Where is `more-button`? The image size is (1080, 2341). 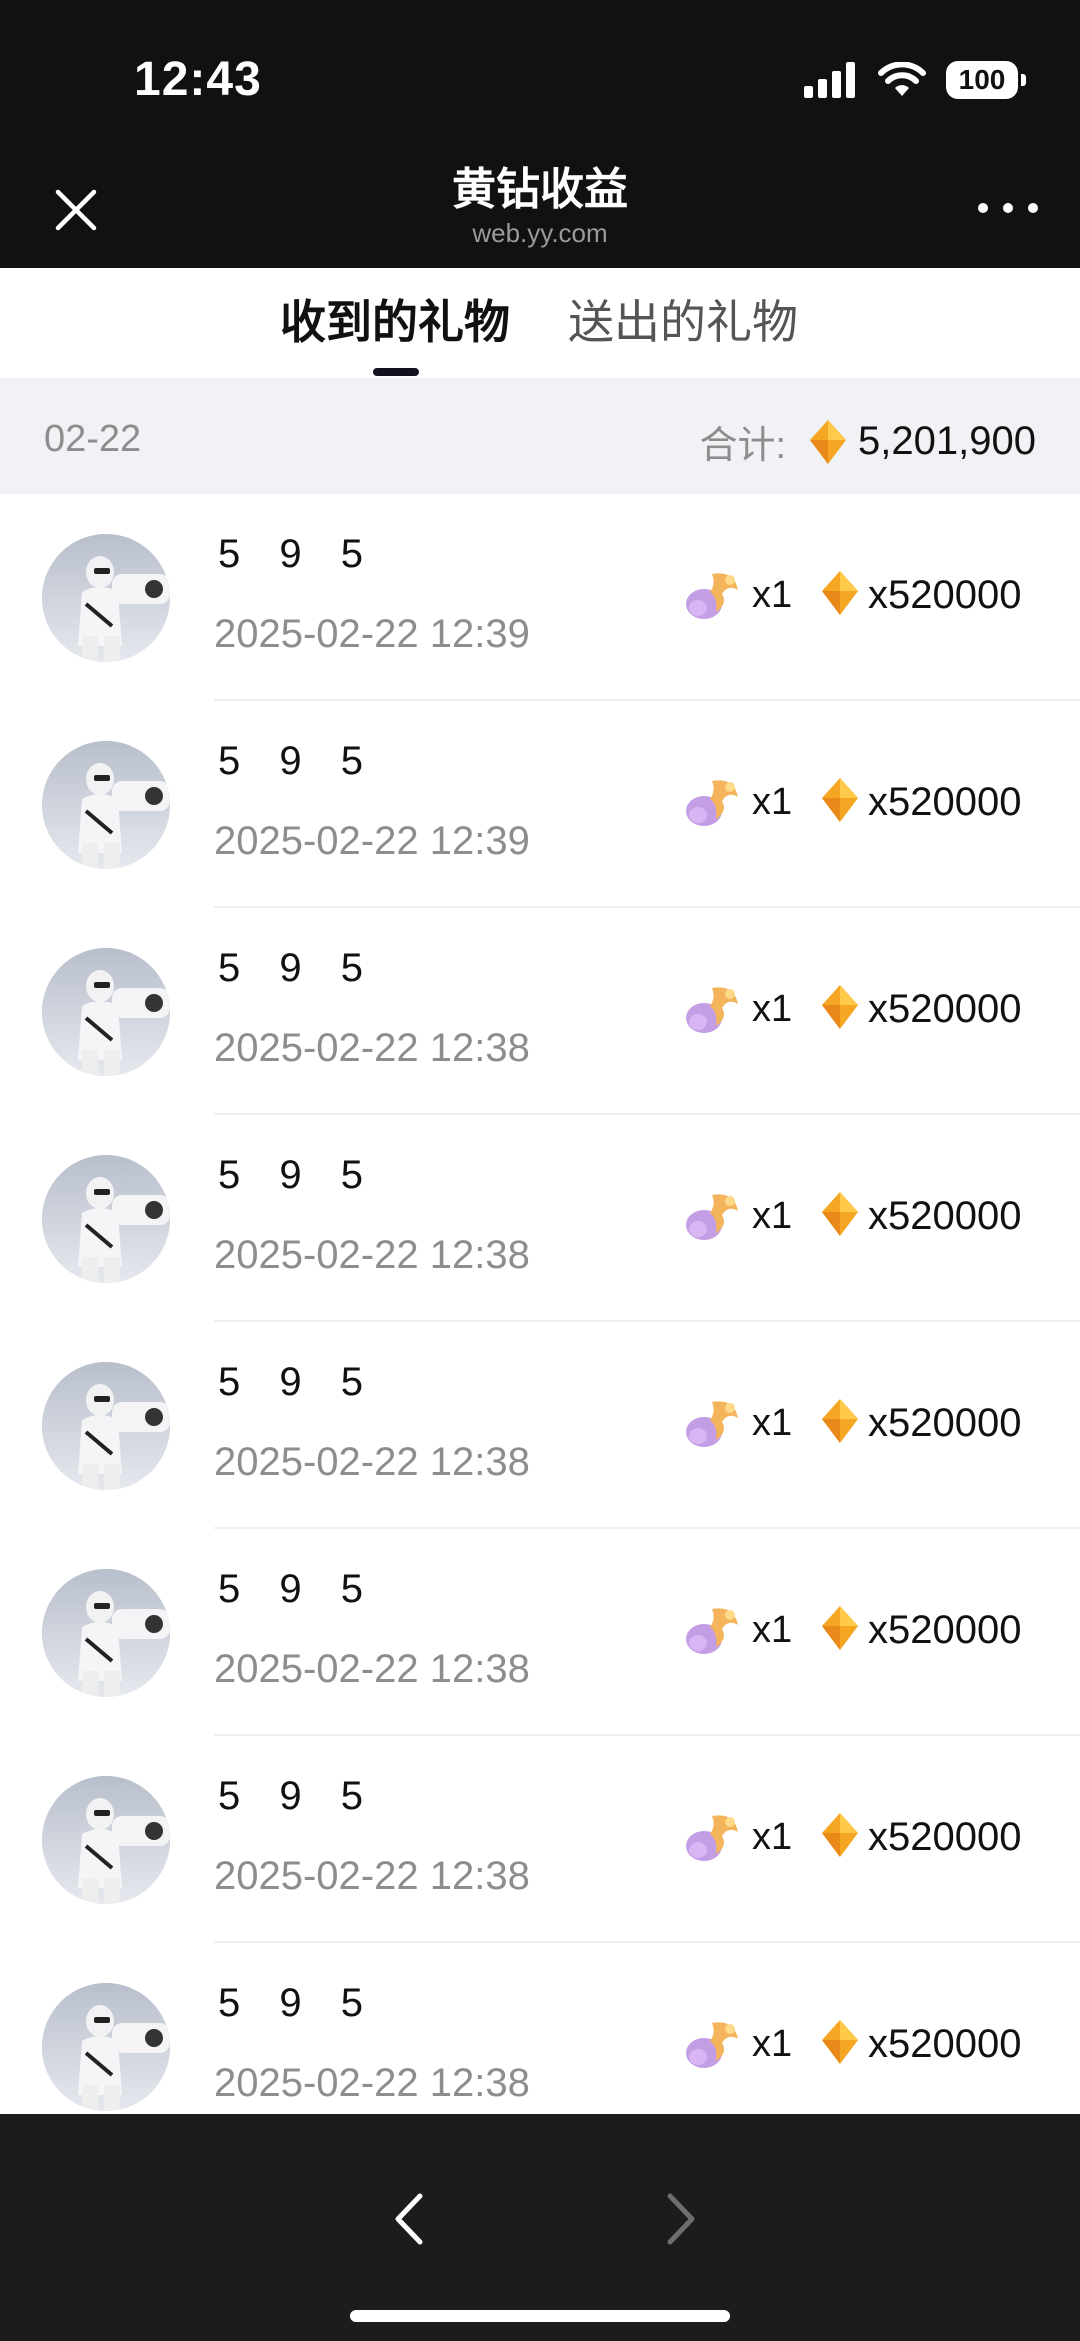 more-button is located at coordinates (1008, 208).